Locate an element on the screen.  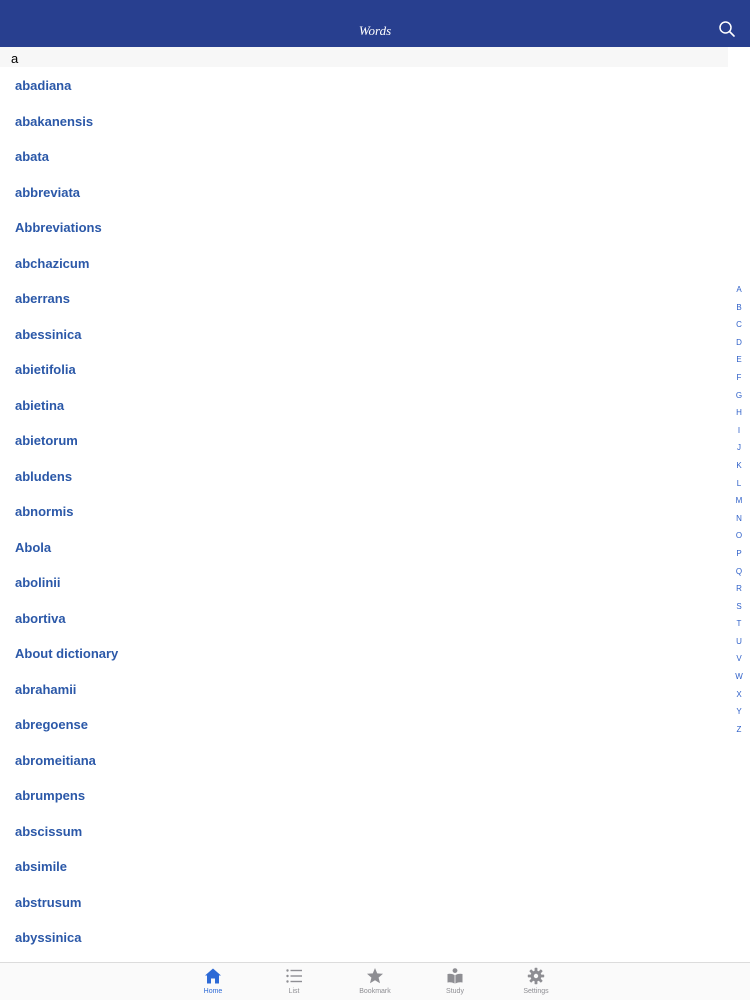
list-item: abortiva is located at coordinates (364, 618).